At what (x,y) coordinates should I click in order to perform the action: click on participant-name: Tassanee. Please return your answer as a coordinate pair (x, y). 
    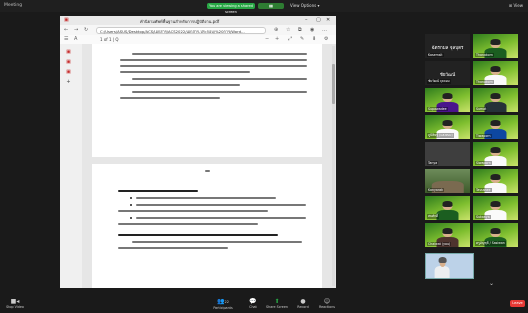
    Looking at the image, I should click on (483, 190).